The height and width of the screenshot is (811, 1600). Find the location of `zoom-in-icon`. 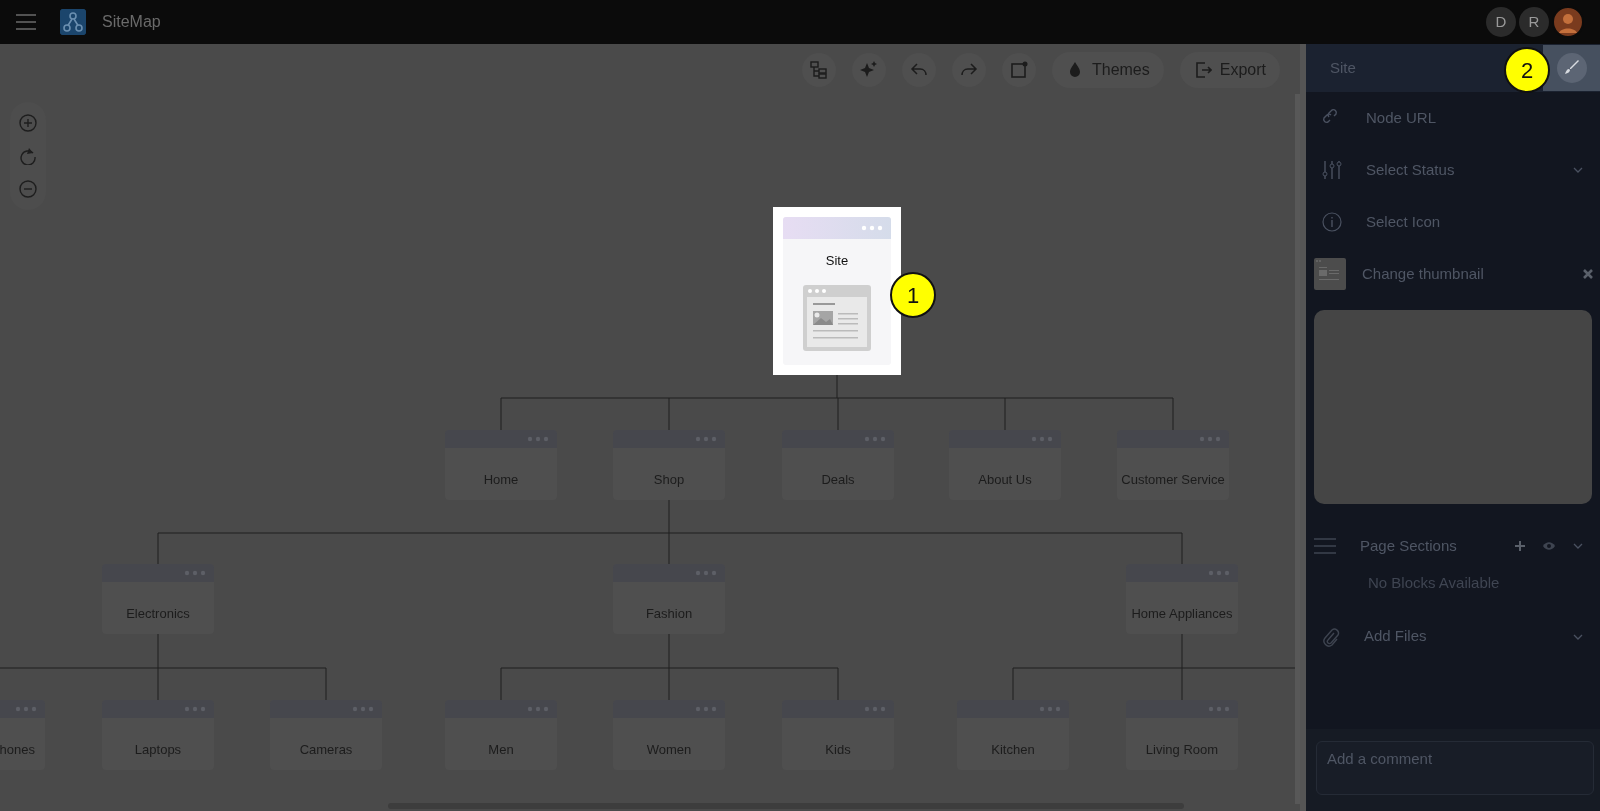

zoom-in-icon is located at coordinates (28, 122).